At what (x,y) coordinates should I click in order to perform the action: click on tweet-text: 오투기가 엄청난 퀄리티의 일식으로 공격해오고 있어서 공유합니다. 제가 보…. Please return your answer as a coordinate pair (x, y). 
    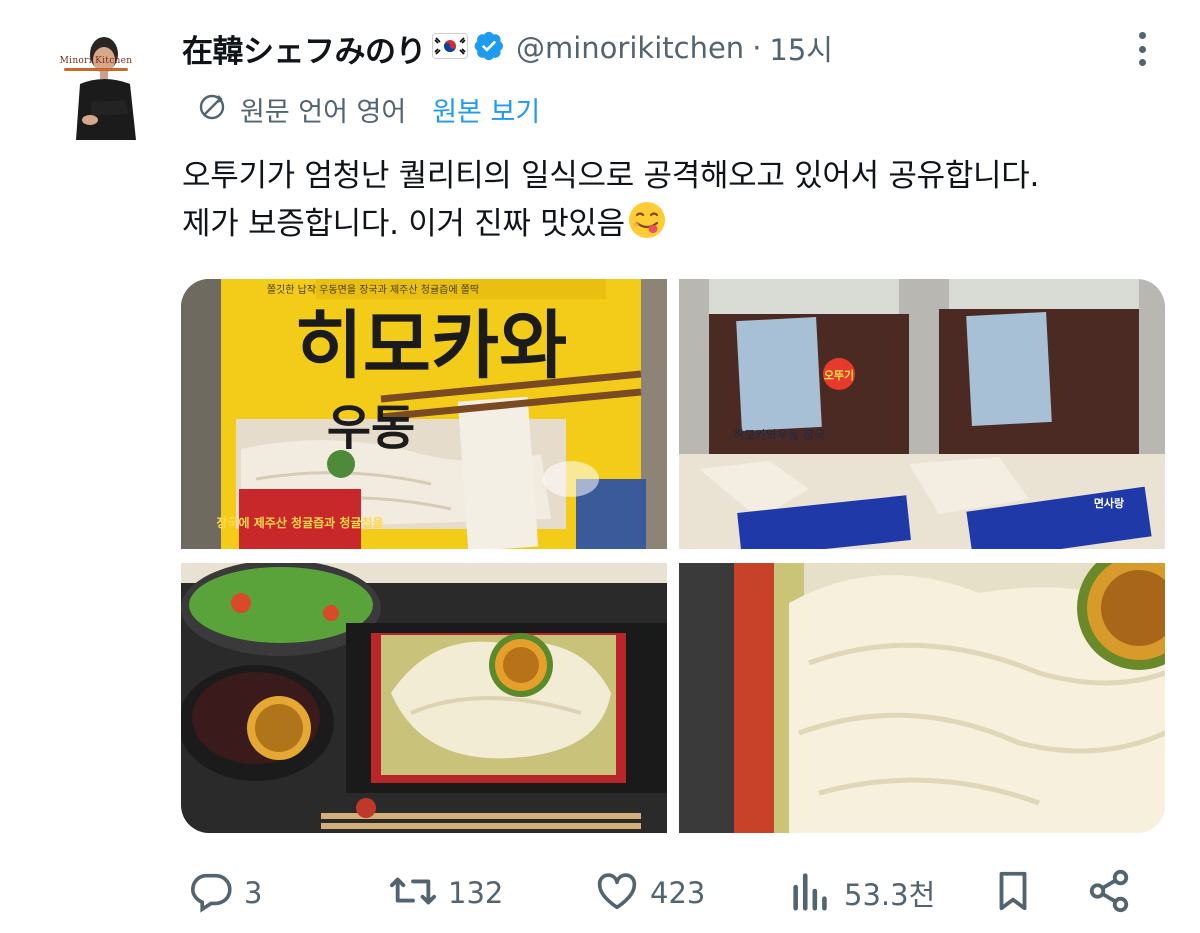
    Looking at the image, I should click on (672, 203).